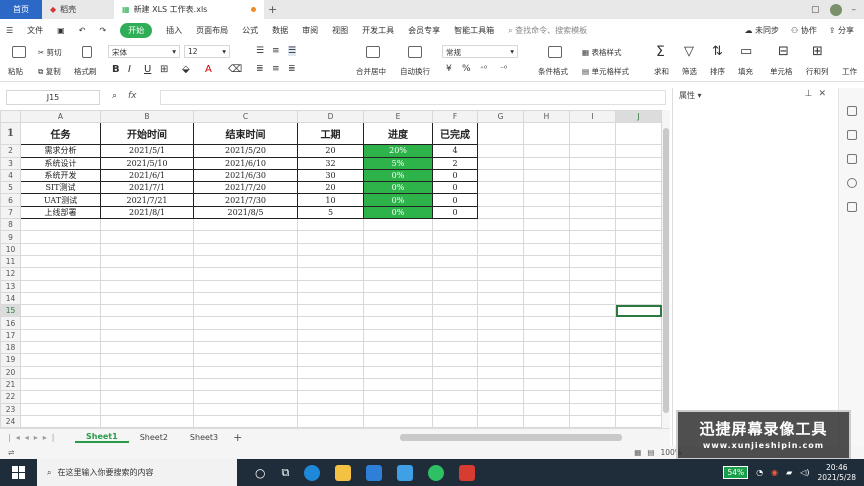 Image resolution: width=864 pixels, height=486 pixels. Describe the element at coordinates (21, 9) in the screenshot. I see `tab-home: 首页` at that location.